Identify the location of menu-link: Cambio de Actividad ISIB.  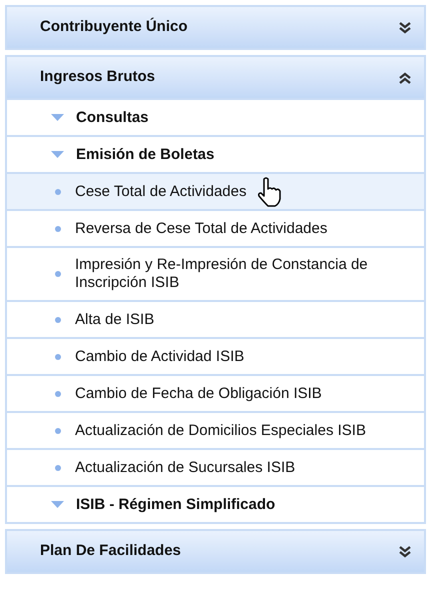
(147, 357).